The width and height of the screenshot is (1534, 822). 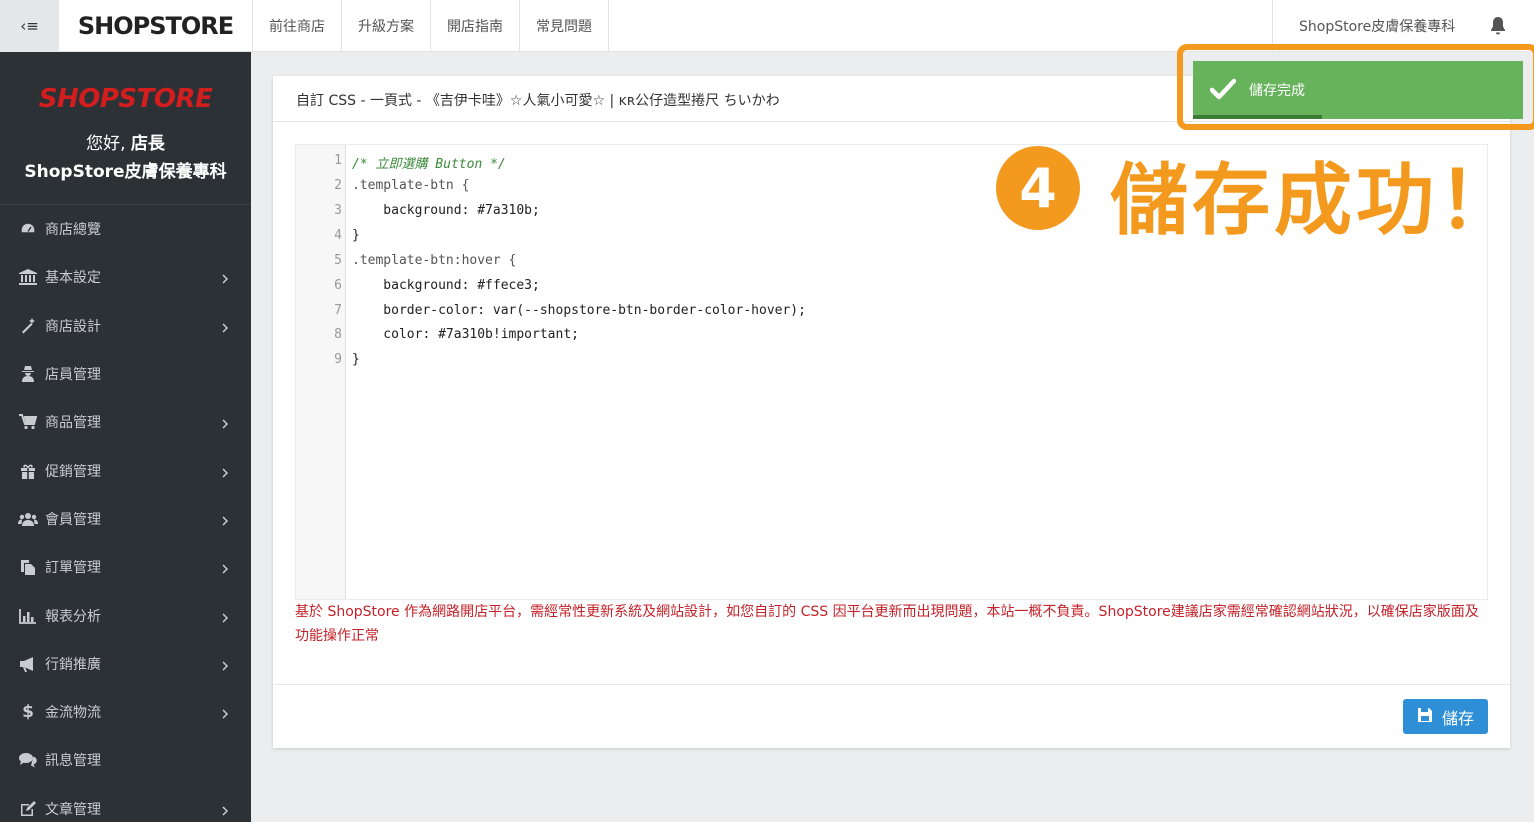 I want to click on nav-faq: 常見問題, so click(x=564, y=26).